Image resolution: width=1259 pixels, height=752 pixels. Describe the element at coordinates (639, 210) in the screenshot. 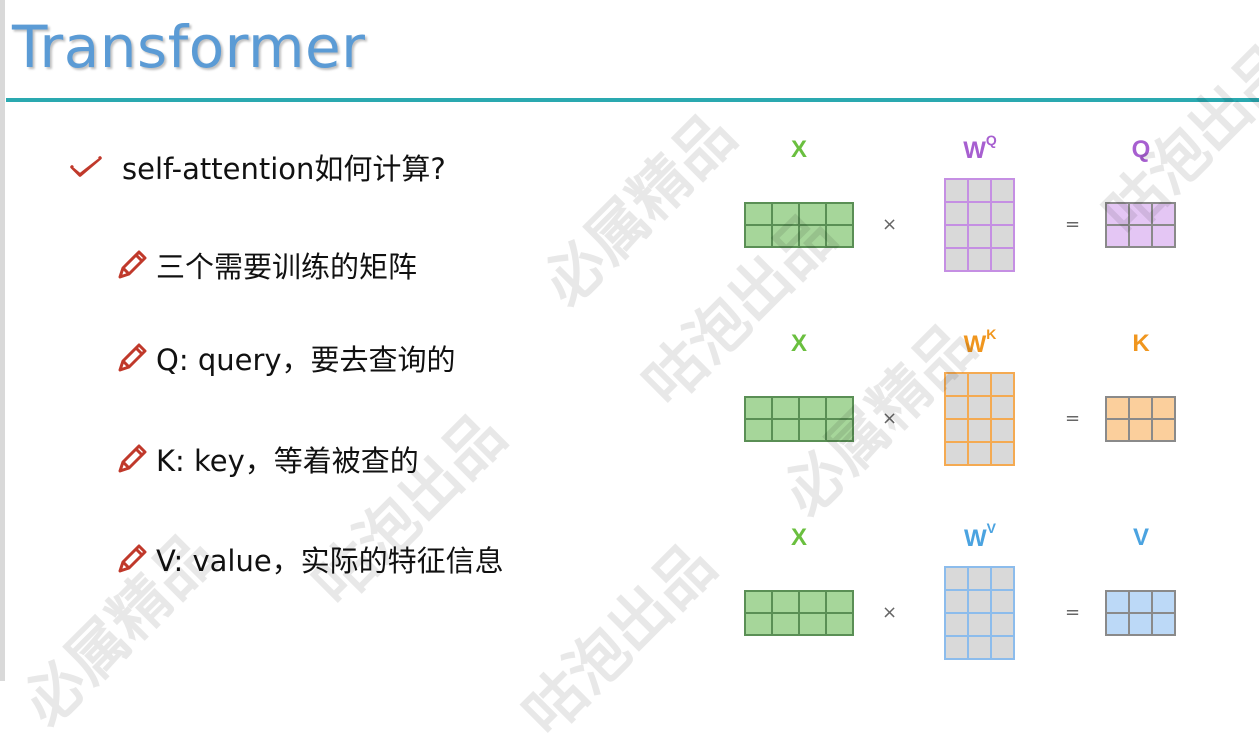

I see `watermark-text: 必属精品` at that location.